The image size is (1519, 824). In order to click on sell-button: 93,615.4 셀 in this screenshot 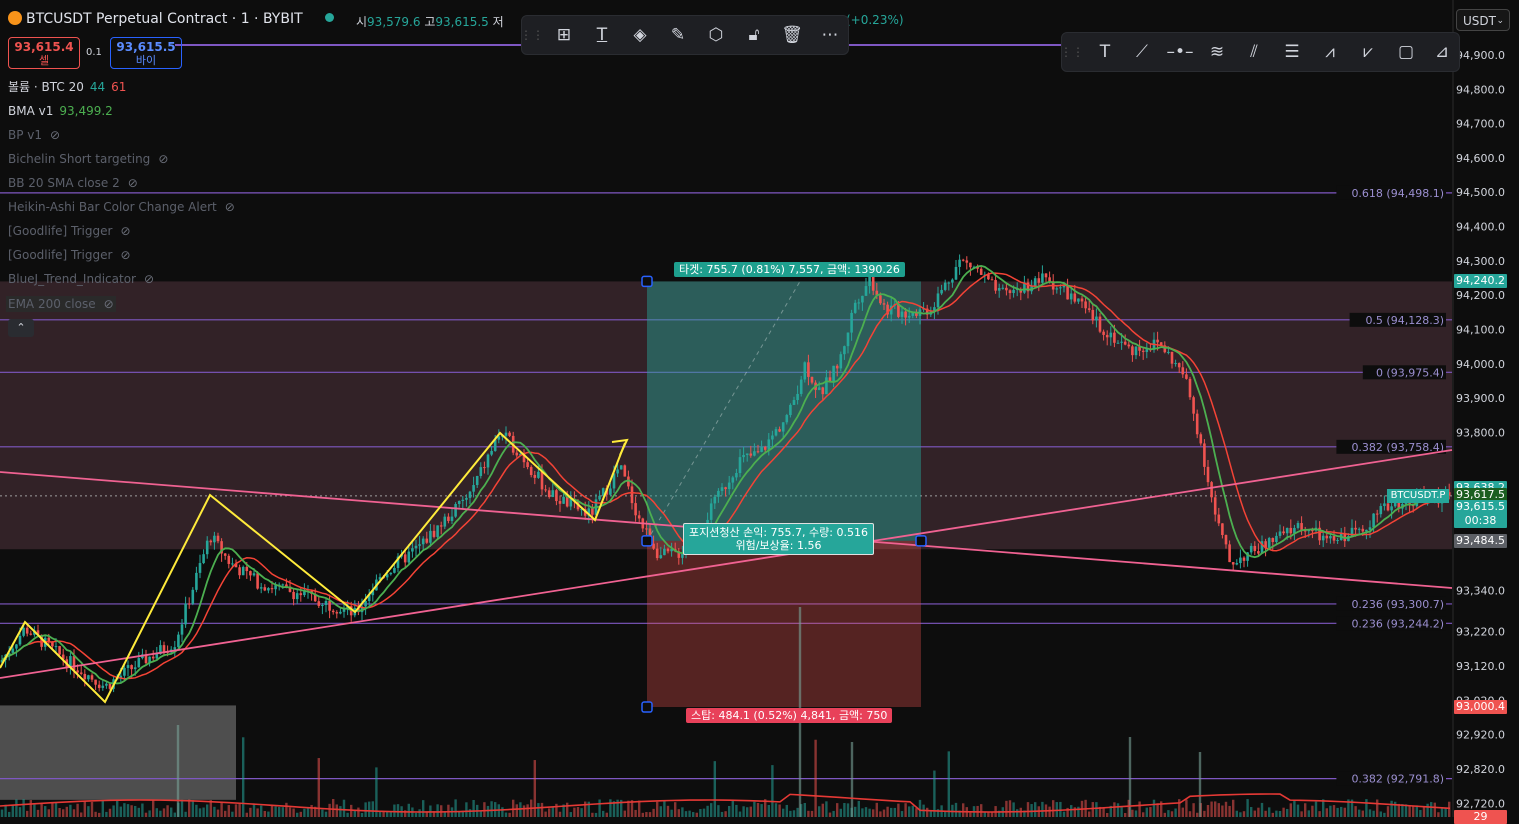, I will do `click(44, 53)`.